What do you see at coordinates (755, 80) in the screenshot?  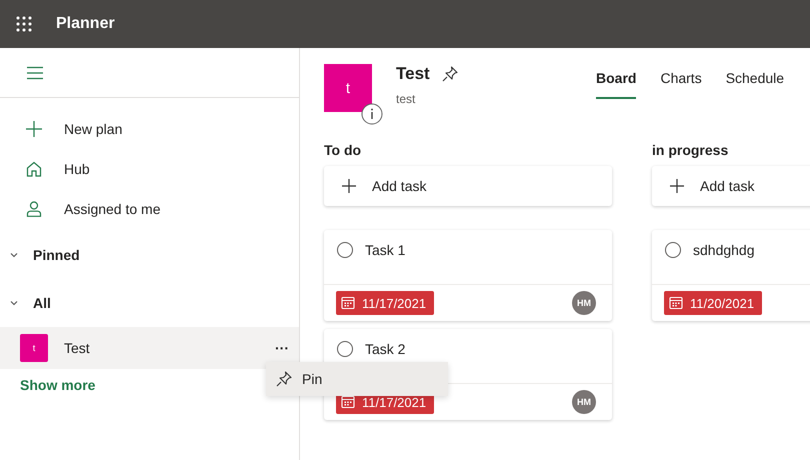 I see `tab: Schedule` at bounding box center [755, 80].